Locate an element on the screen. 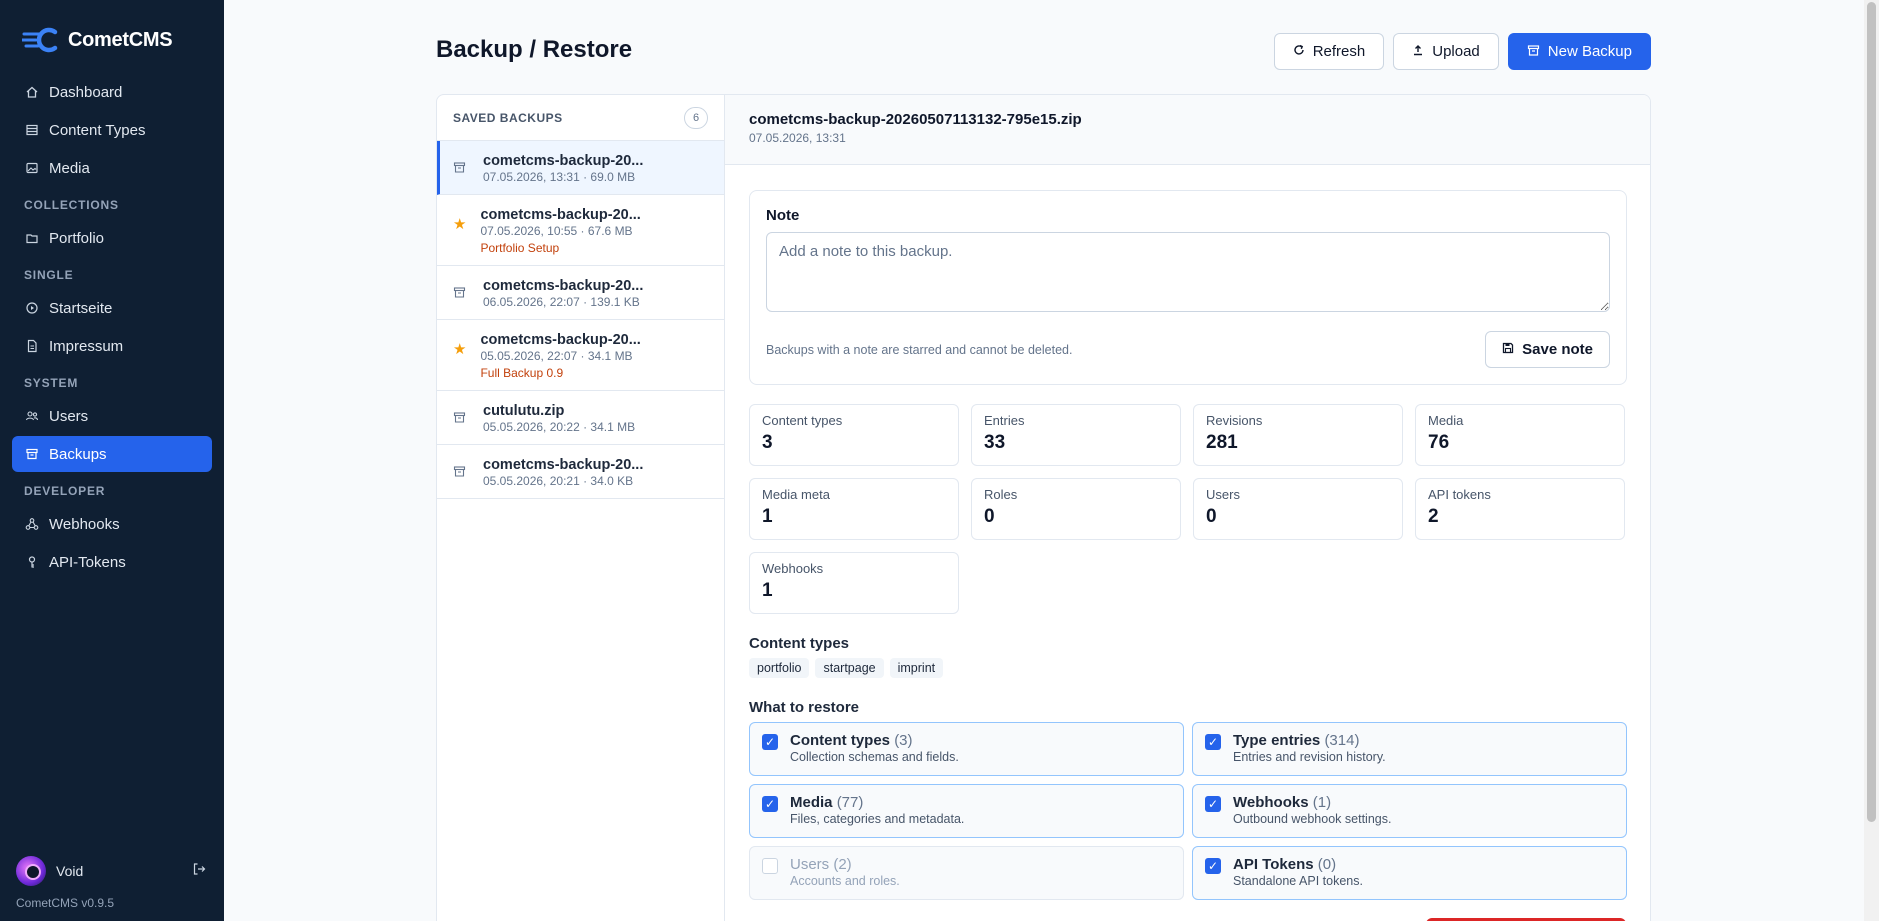  option-count: (0) is located at coordinates (1327, 864).